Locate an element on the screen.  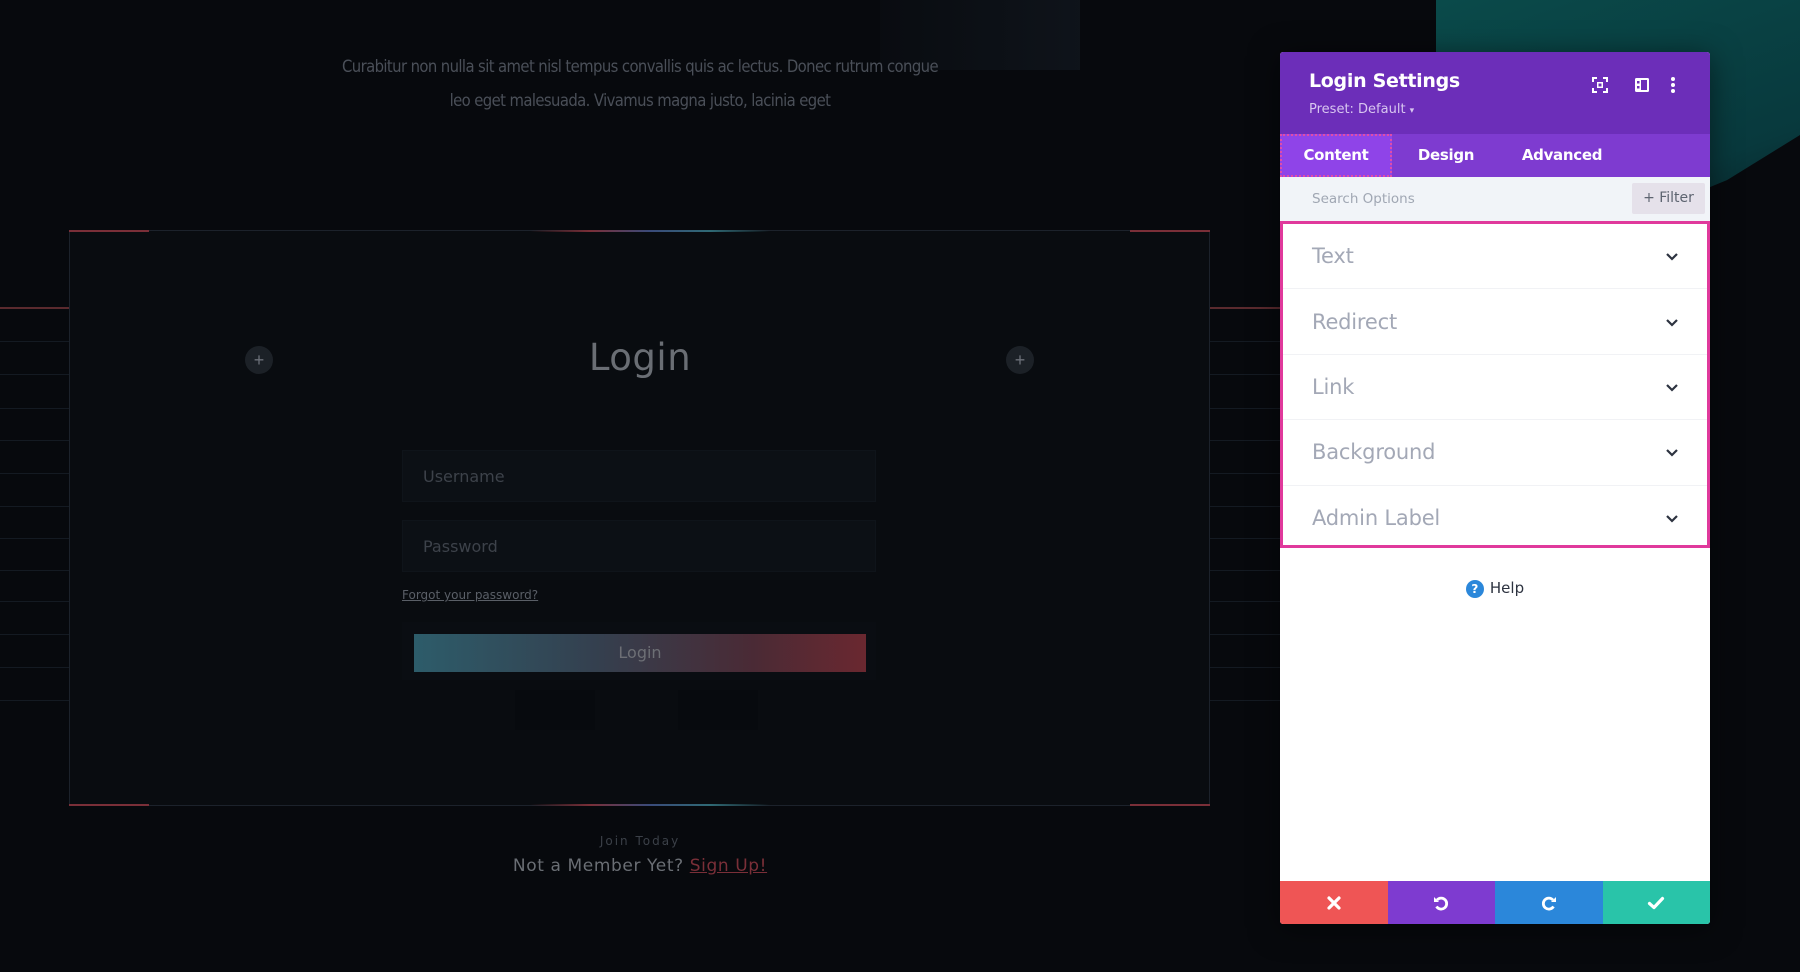
save-button is located at coordinates (1656, 902).